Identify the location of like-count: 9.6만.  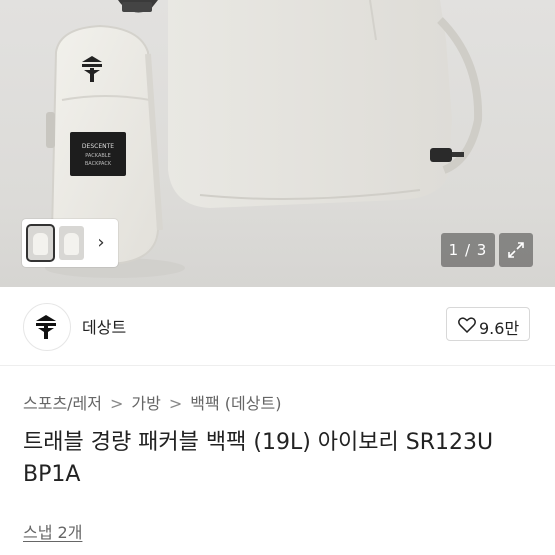
(499, 328).